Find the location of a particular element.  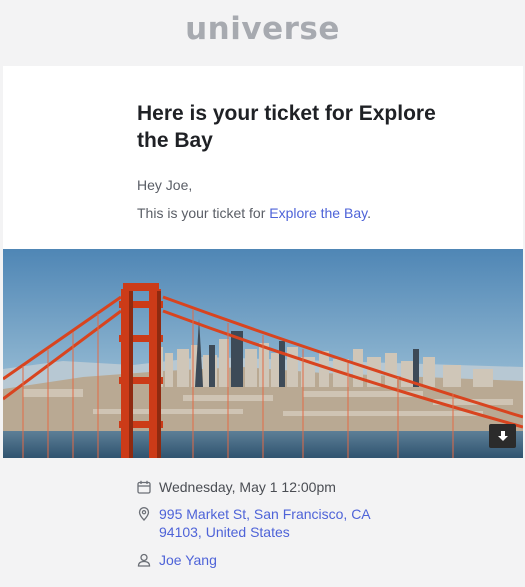

calendar-icon is located at coordinates (144, 487).